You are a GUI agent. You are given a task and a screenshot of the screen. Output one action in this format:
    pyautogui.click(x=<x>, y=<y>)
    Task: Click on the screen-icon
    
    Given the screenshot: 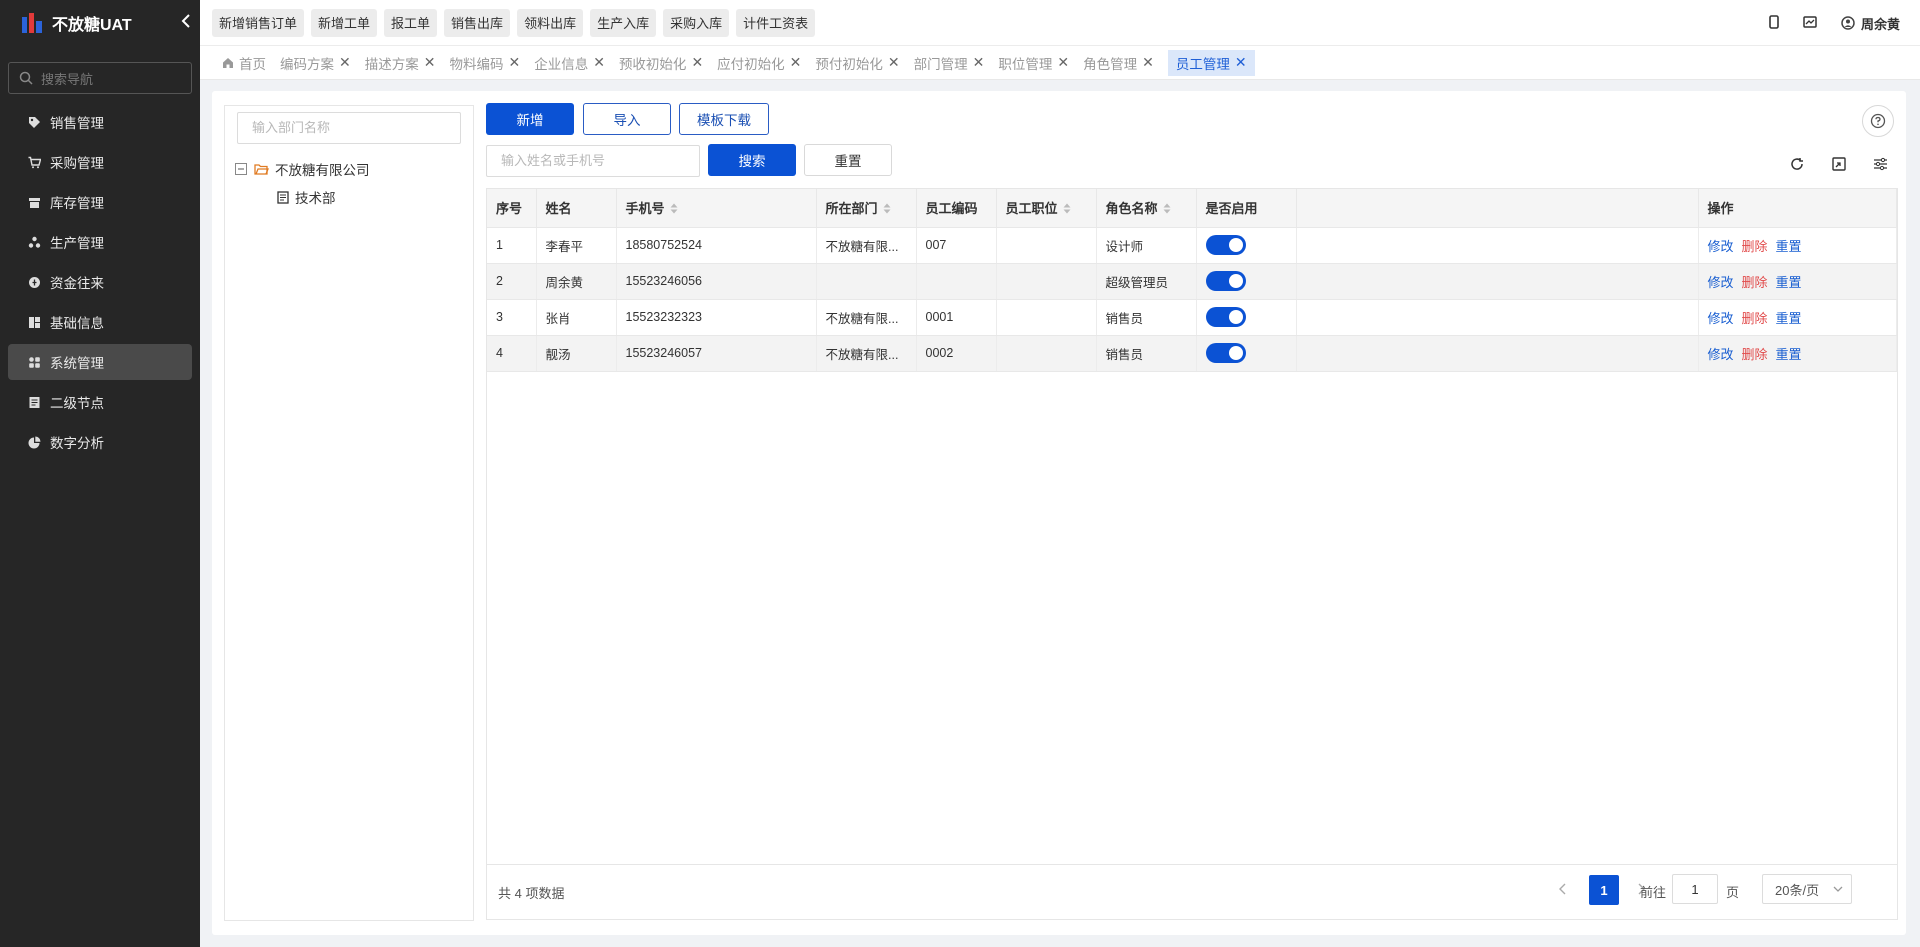 What is the action you would take?
    pyautogui.click(x=1810, y=23)
    